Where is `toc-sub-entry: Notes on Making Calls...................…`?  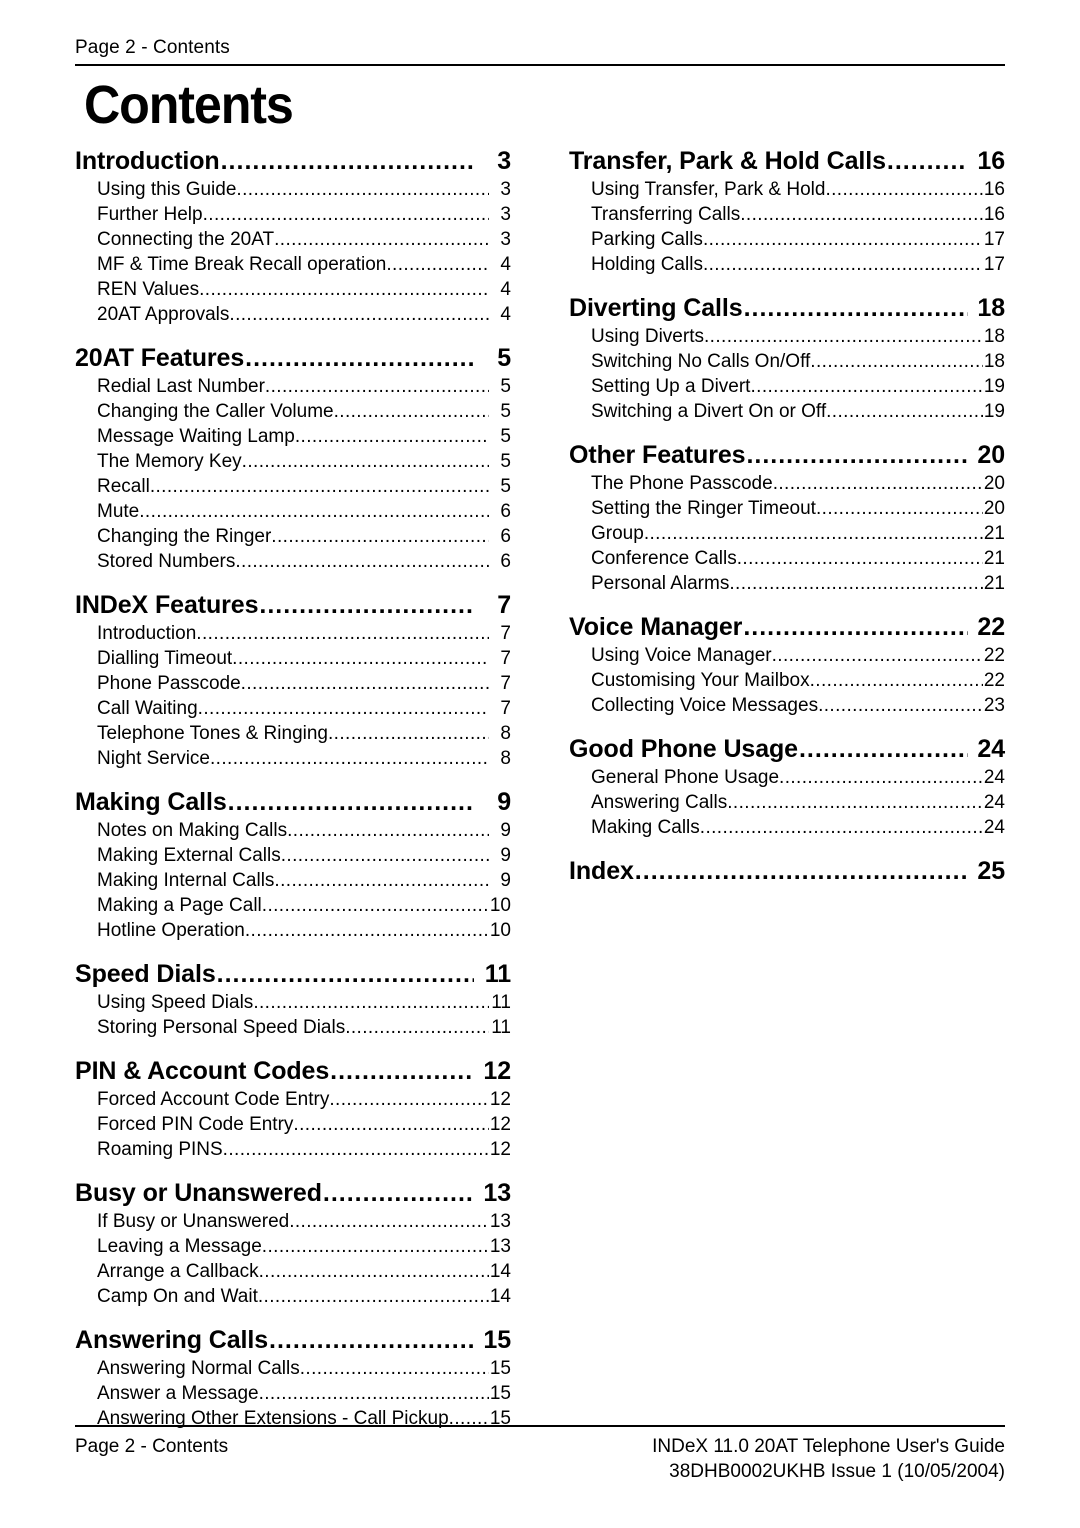
toc-sub-entry: Notes on Making Calls...................… is located at coordinates (293, 830).